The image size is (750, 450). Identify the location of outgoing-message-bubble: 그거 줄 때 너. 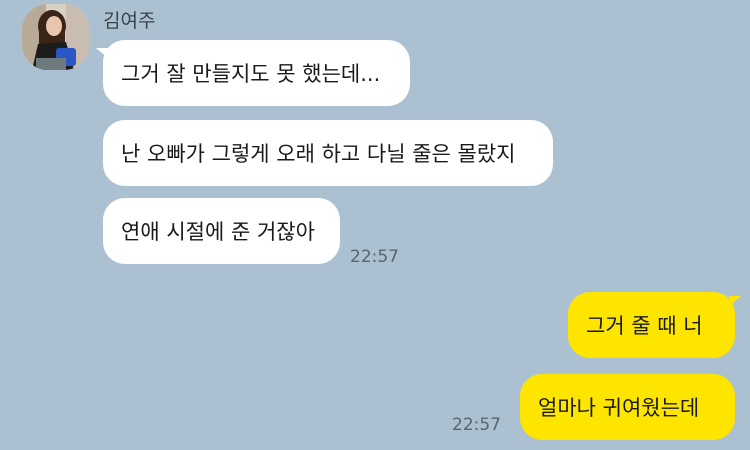
(651, 325).